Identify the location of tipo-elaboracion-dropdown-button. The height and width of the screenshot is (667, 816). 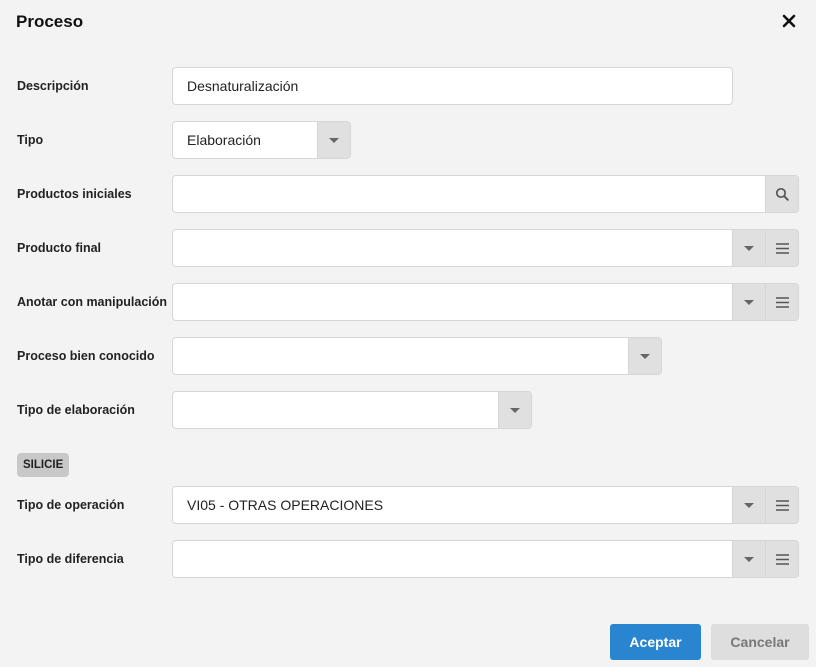
(514, 410).